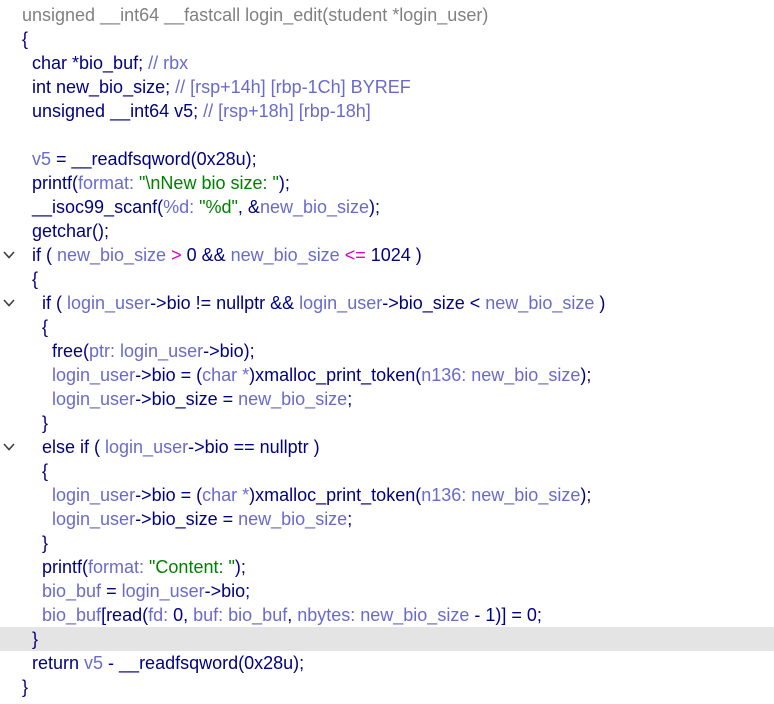 The width and height of the screenshot is (774, 704). What do you see at coordinates (355, 255) in the screenshot?
I see `code-token: <=` at bounding box center [355, 255].